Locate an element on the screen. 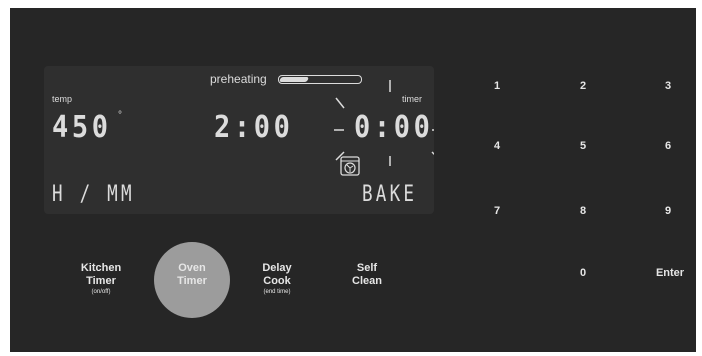 This screenshot has height=356, width=702. keypad-6-button: 6 is located at coordinates (668, 146).